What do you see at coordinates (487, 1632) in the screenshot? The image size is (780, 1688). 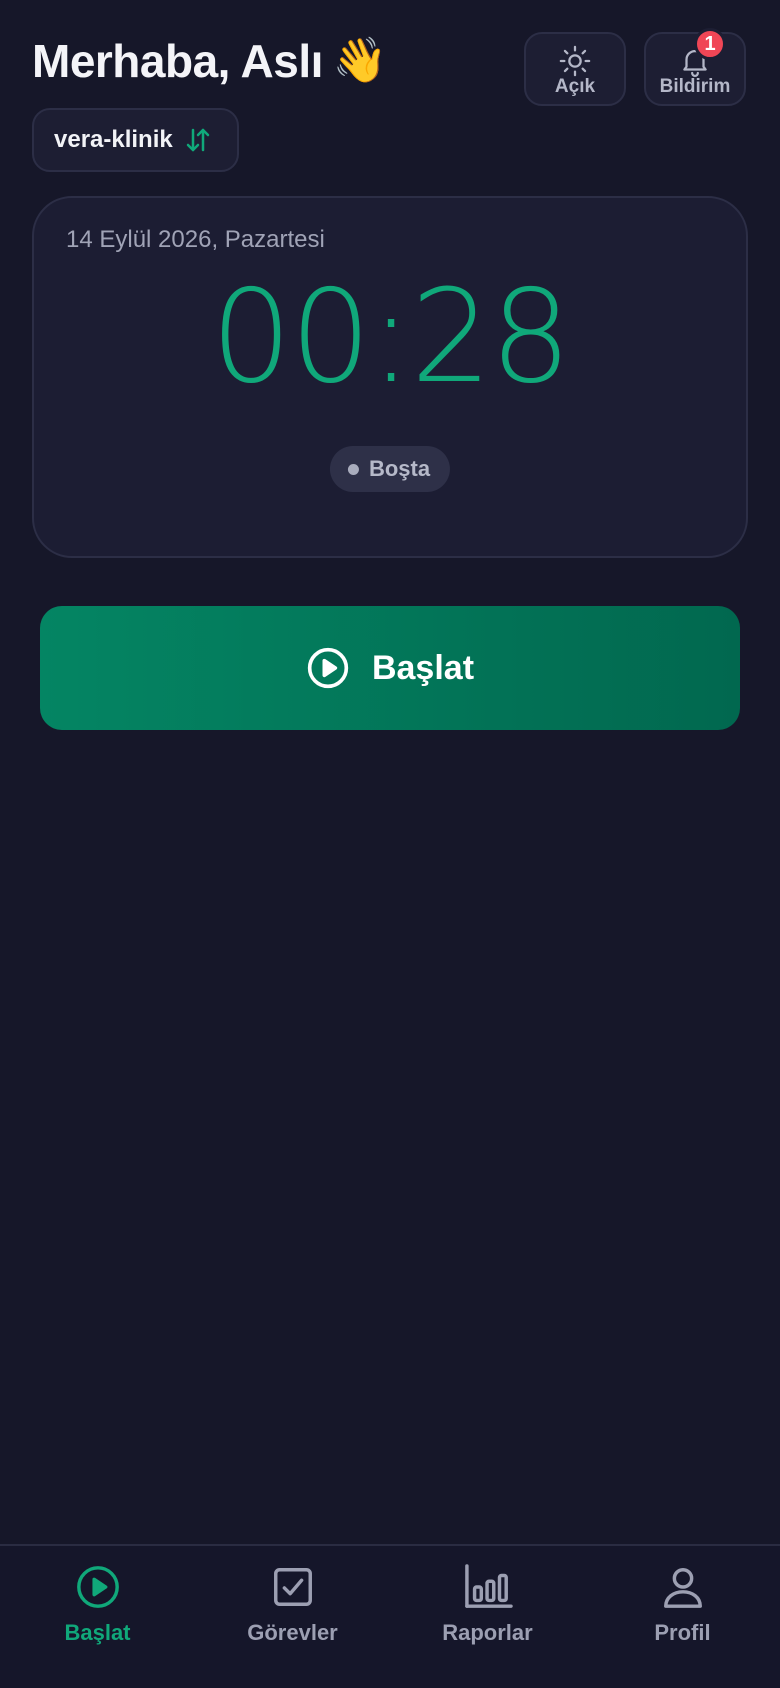 I see `tab-reports-label: Raporlar` at bounding box center [487, 1632].